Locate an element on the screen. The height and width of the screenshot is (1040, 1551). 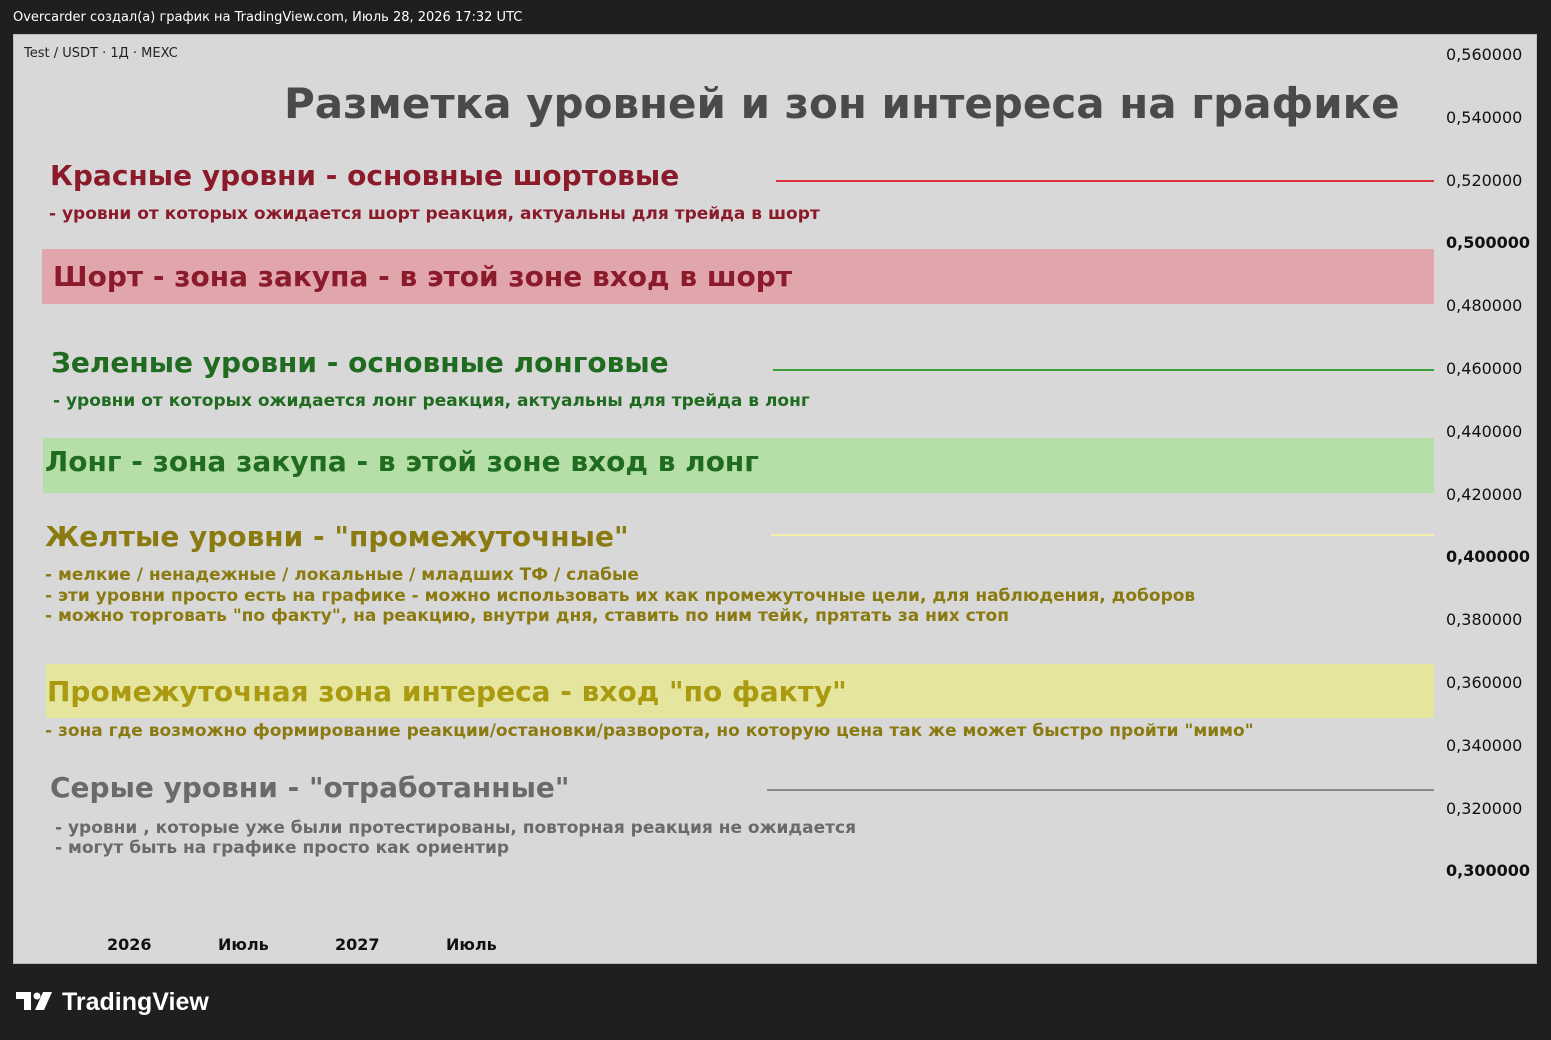
price-axis-tick: 0,520000 is located at coordinates (1484, 180).